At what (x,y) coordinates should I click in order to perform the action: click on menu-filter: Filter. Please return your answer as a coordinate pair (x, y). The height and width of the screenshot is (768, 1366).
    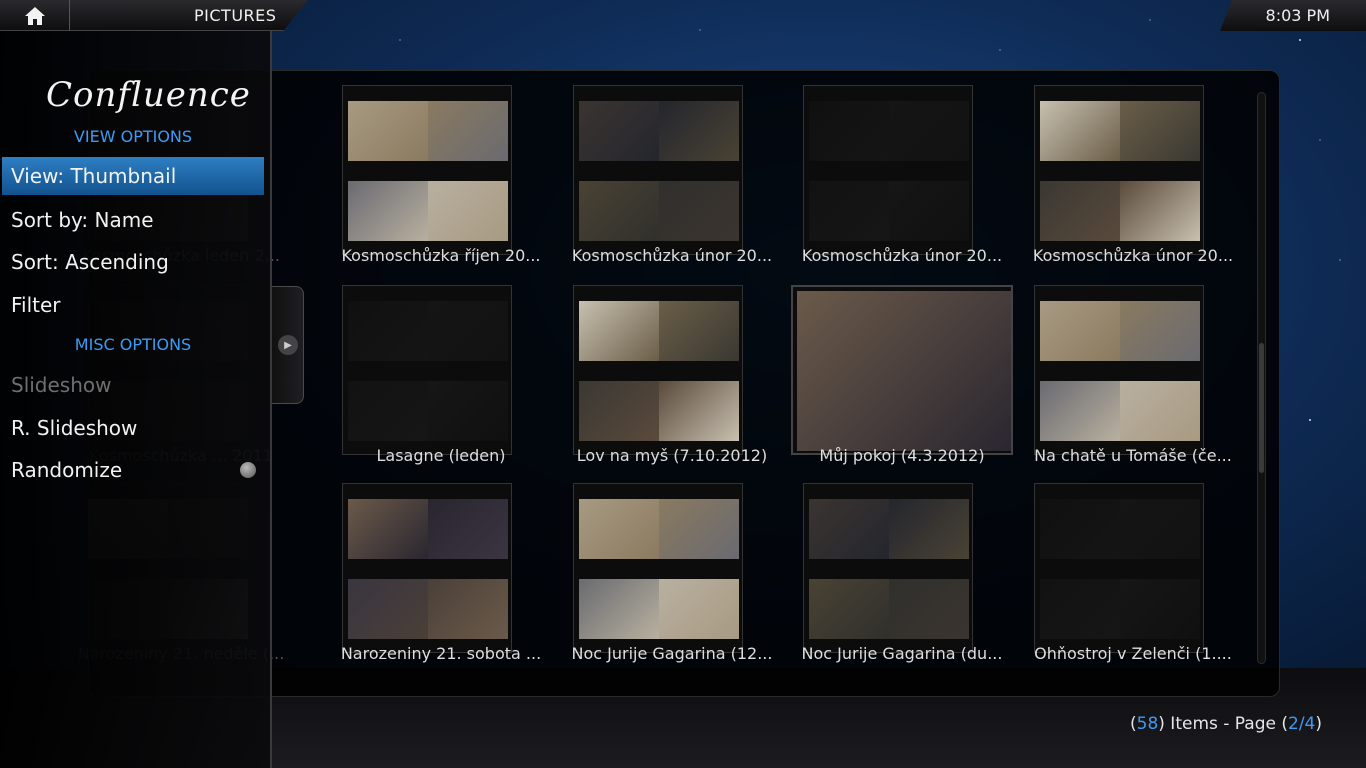
    Looking at the image, I should click on (133, 305).